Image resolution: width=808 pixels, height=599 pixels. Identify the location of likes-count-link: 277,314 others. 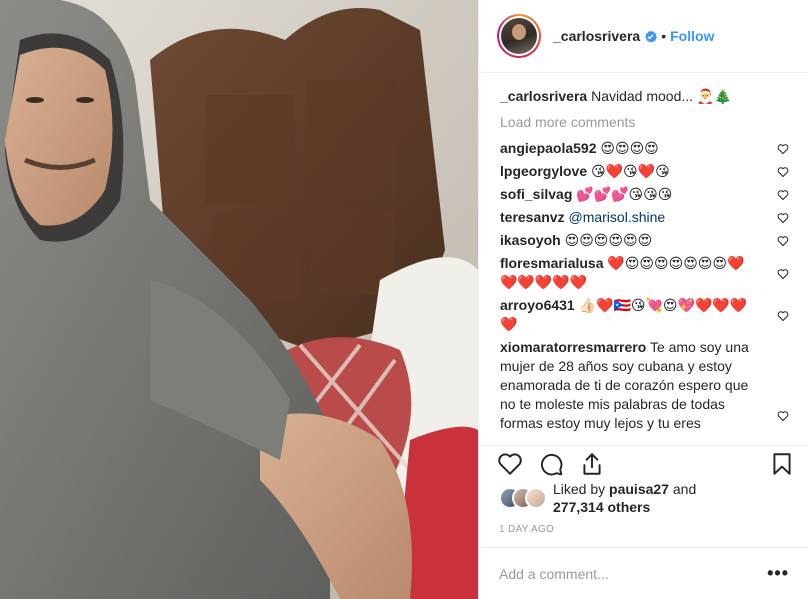
(601, 507).